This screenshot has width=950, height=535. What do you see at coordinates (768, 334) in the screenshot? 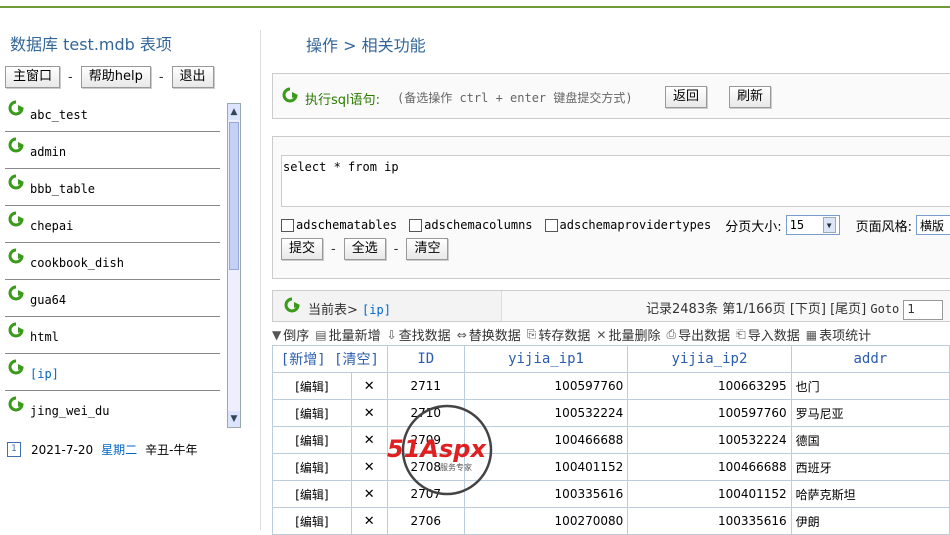
I see `toolbar-import: ⎗ 导入数据` at bounding box center [768, 334].